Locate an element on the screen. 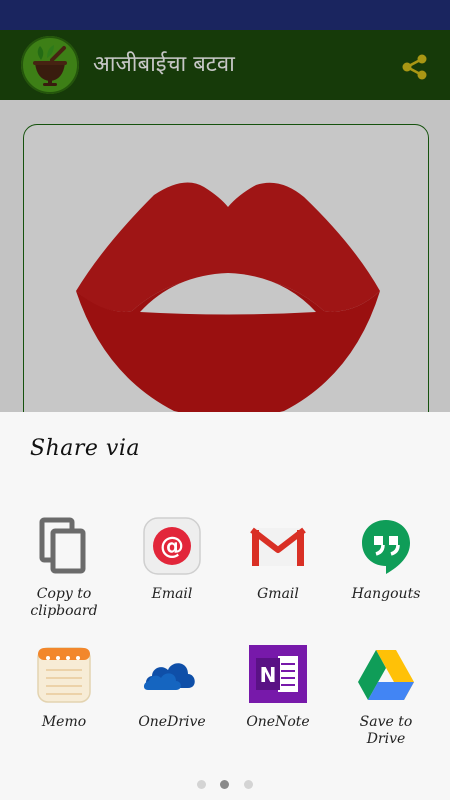  share-item-label: Email is located at coordinates (172, 594).